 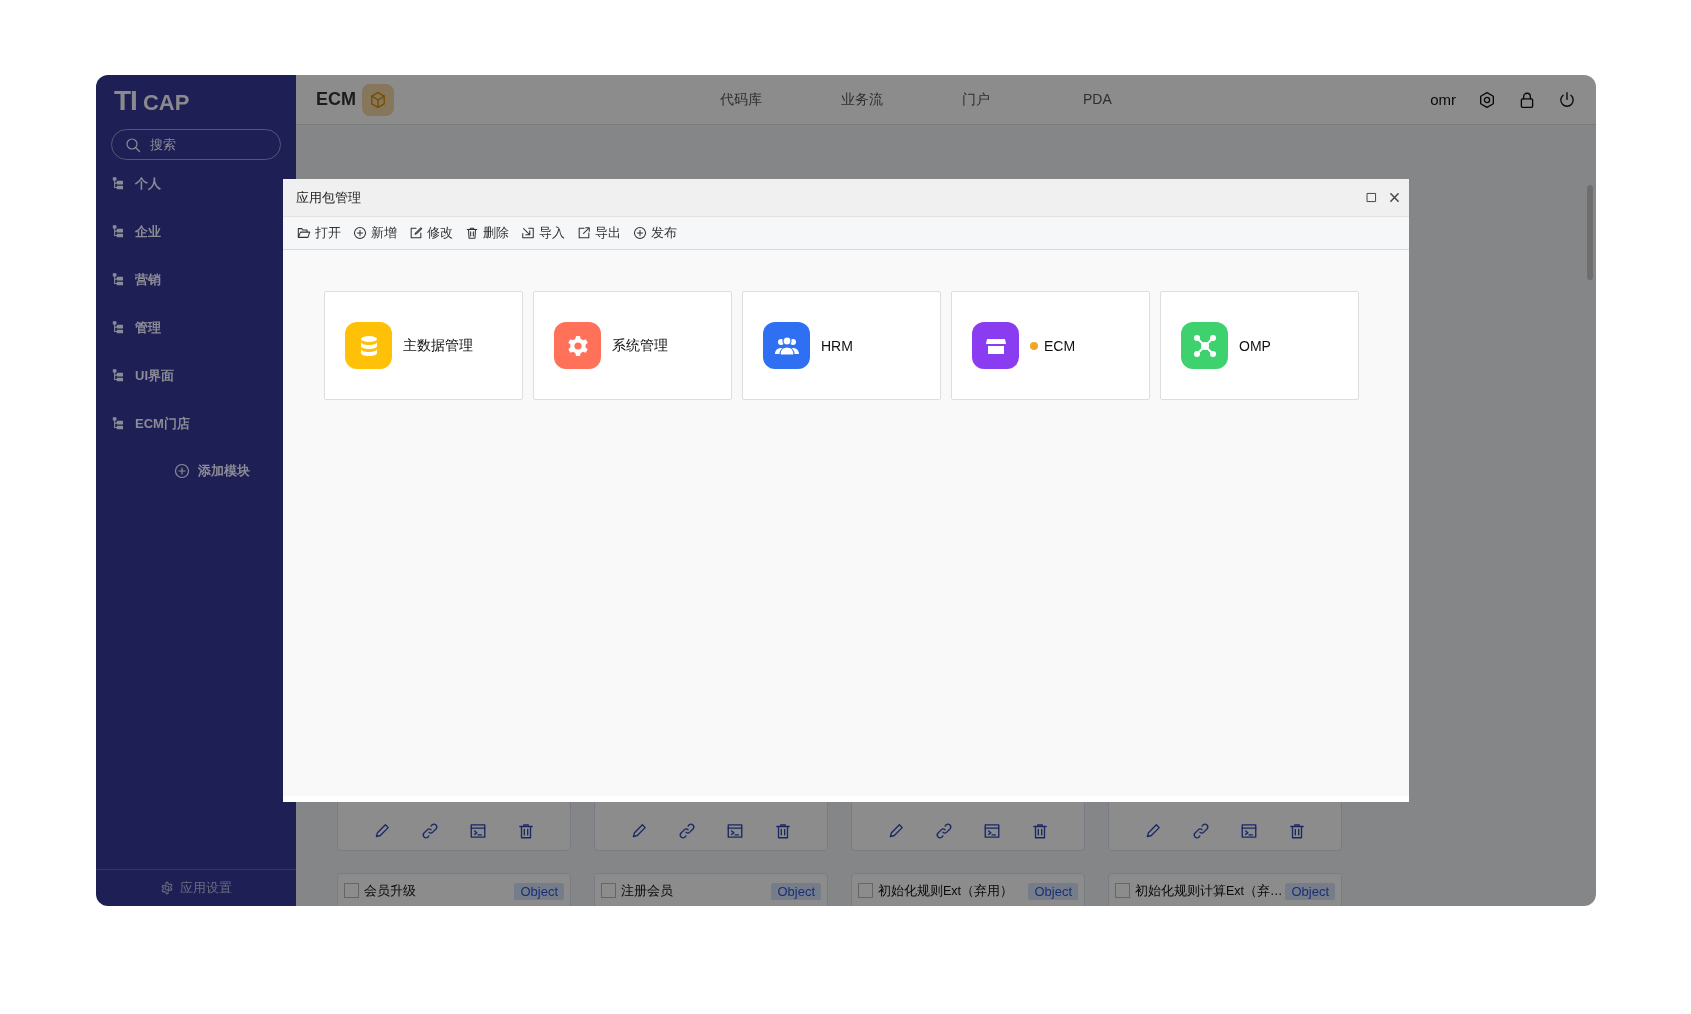 I want to click on close-button, so click(x=1394, y=197).